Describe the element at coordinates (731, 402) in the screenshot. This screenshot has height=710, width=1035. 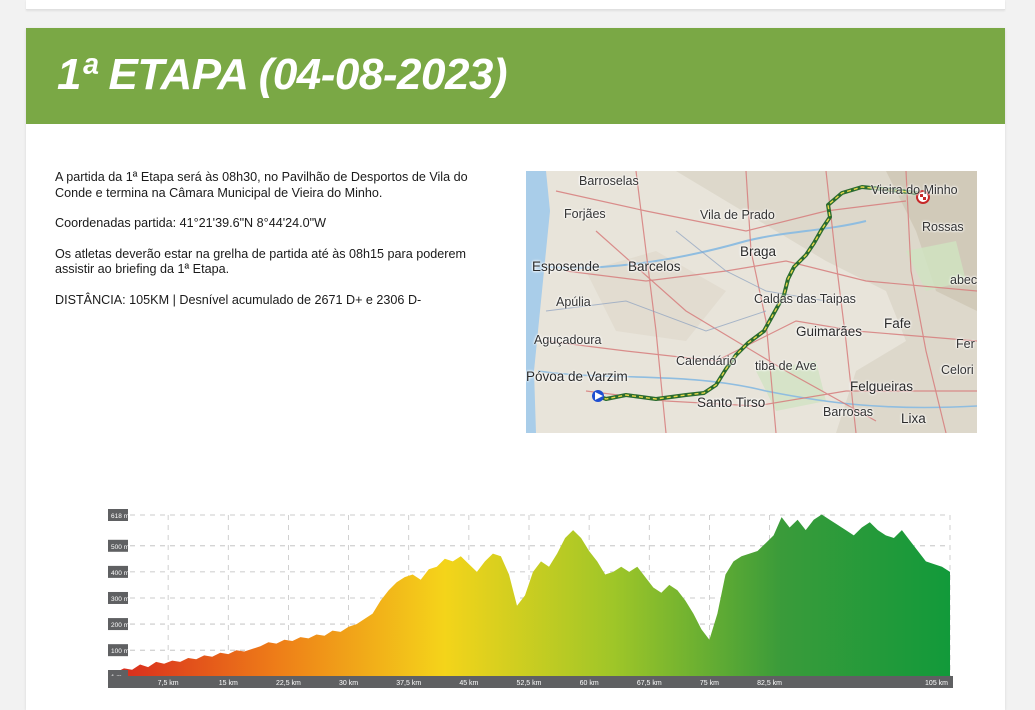
I see `map-label-santo-tirso: Santo Tirso` at that location.